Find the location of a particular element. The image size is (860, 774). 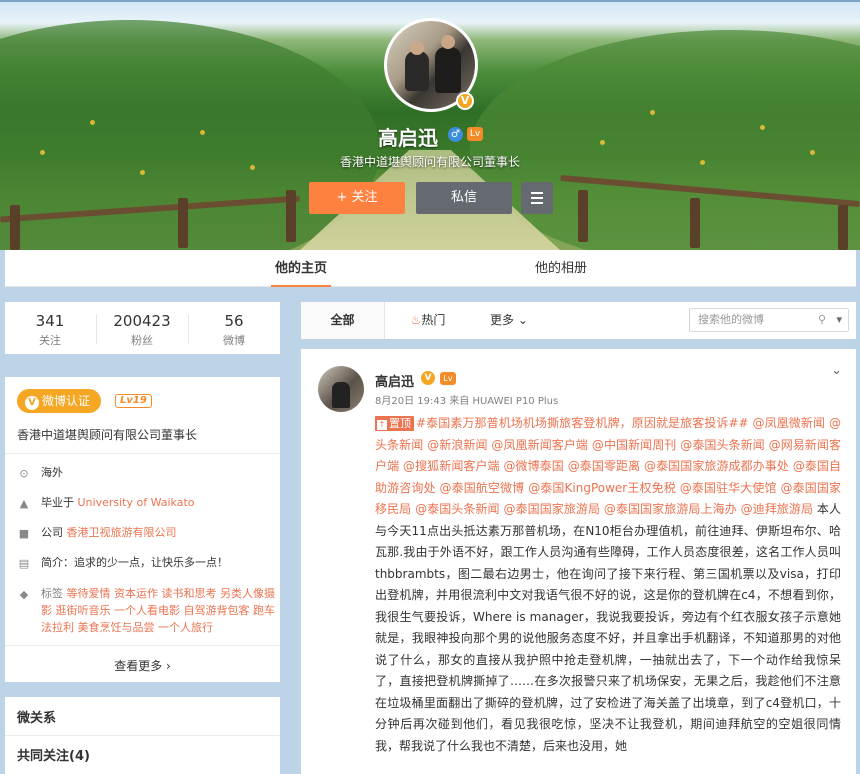

stat-value: 56 is located at coordinates (234, 321).